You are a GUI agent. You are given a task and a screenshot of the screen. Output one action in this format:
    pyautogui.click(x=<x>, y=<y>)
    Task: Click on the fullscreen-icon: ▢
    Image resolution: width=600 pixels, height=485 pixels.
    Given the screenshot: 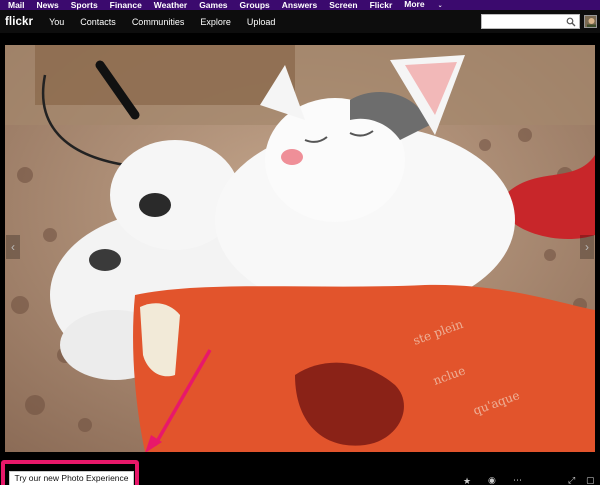 What is the action you would take?
    pyautogui.click(x=590, y=480)
    